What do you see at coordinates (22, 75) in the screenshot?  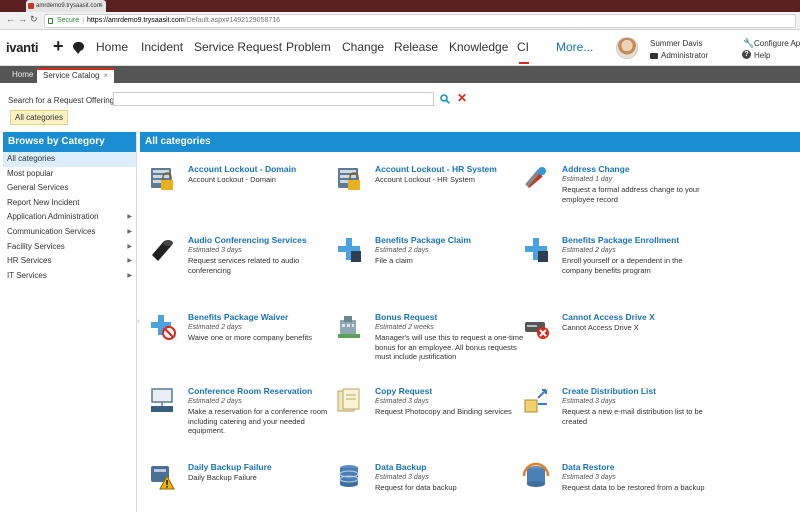 I see `tab-home: Home` at bounding box center [22, 75].